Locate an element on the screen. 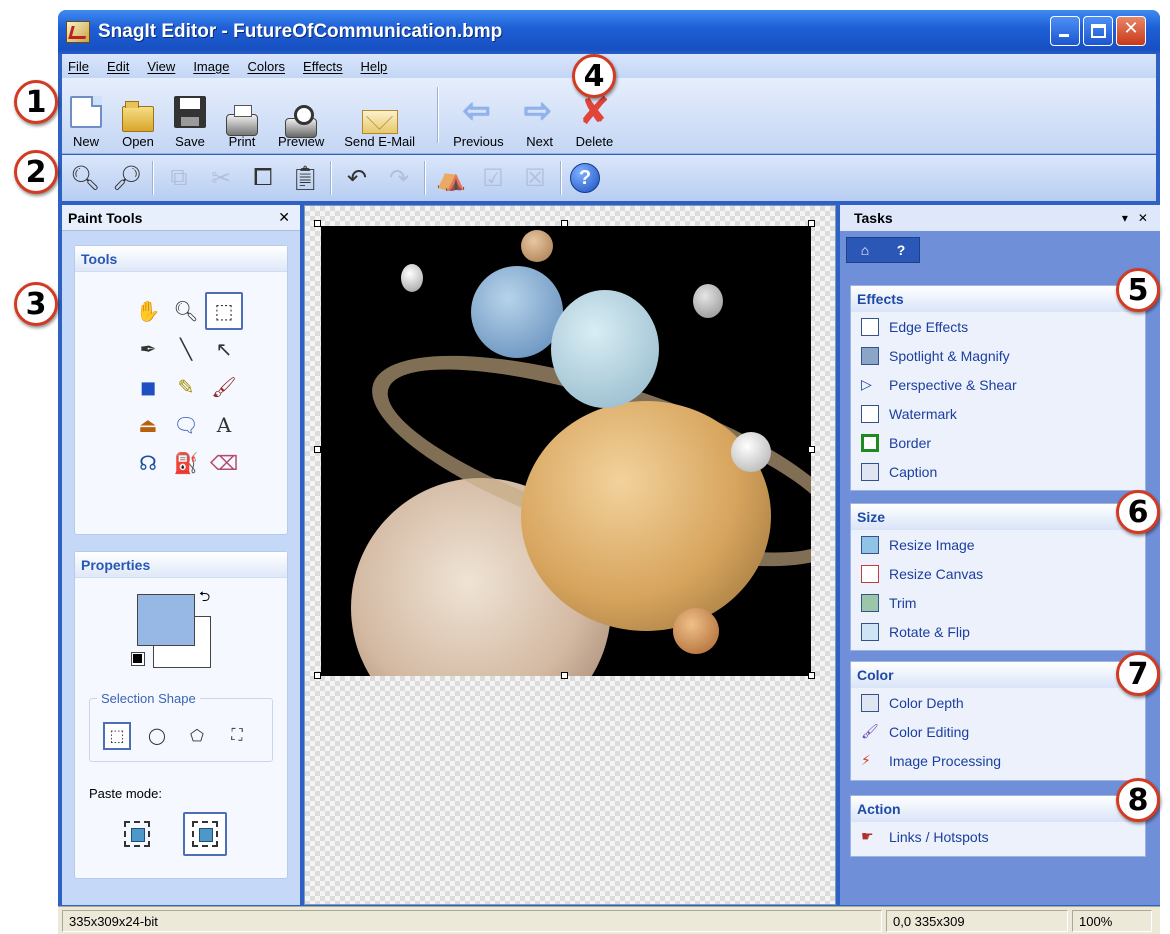  action-group: Action ☛ Links / Hotspots is located at coordinates (998, 826).